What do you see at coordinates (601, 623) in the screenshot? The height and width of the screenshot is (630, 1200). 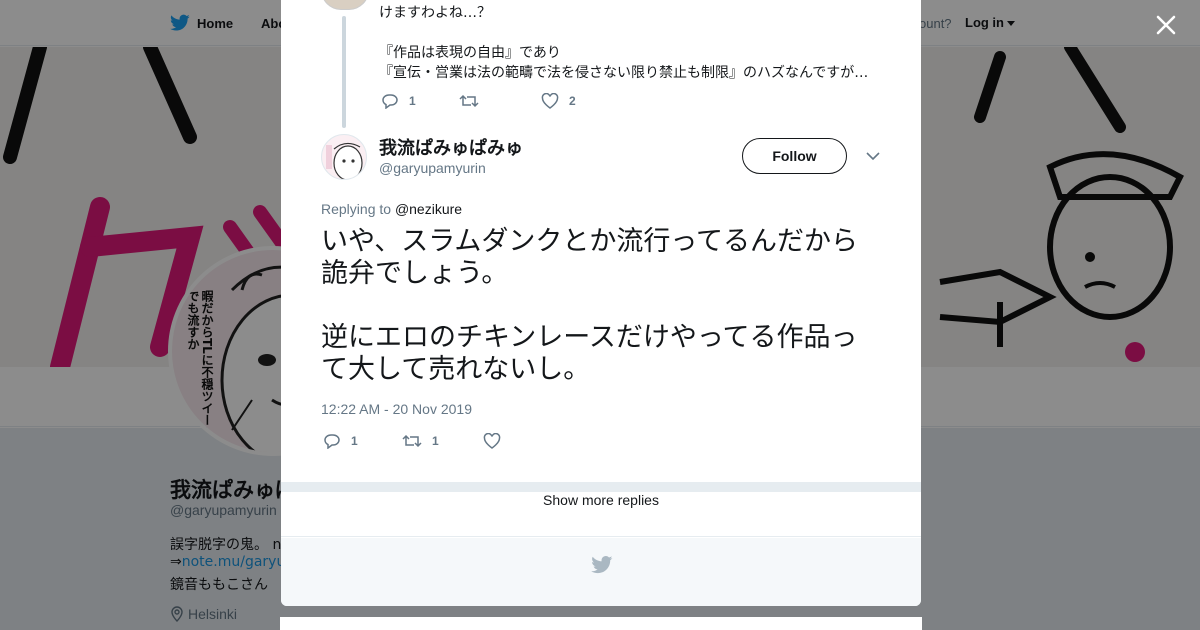 I see `next-card-edge` at bounding box center [601, 623].